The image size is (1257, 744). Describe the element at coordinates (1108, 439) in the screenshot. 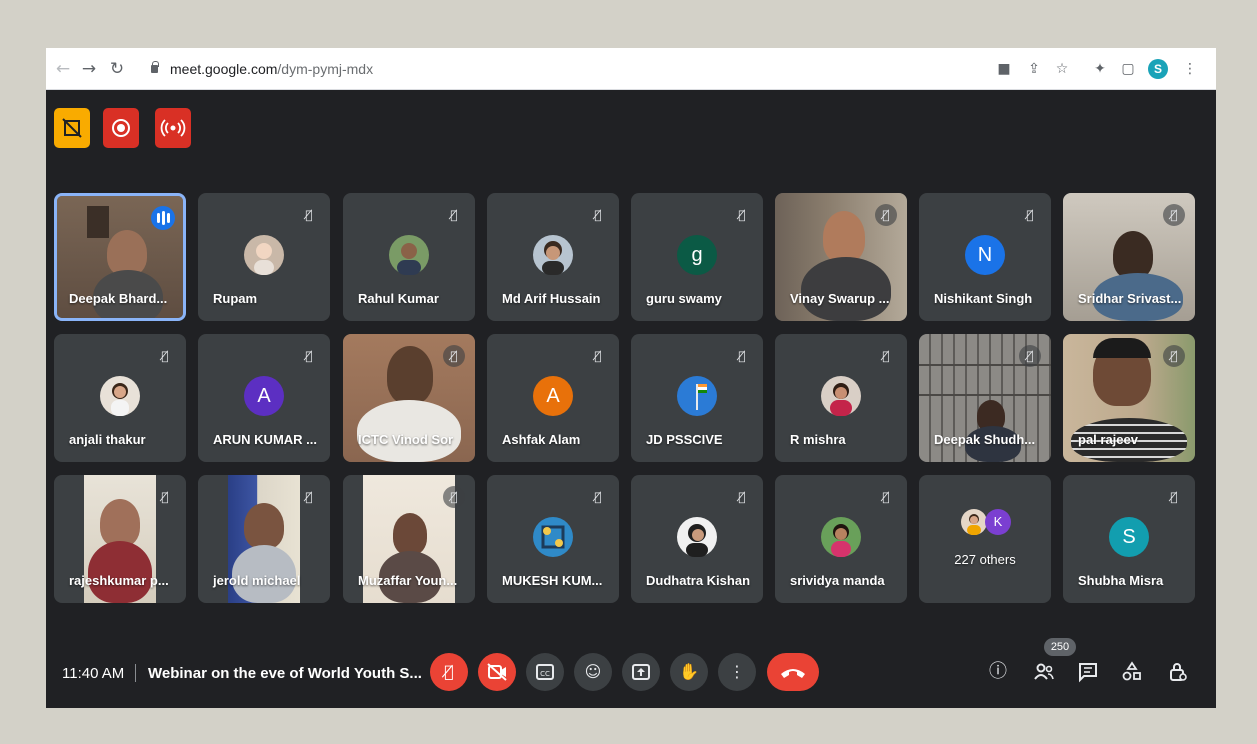

I see `participant-name: pal rajeev` at that location.